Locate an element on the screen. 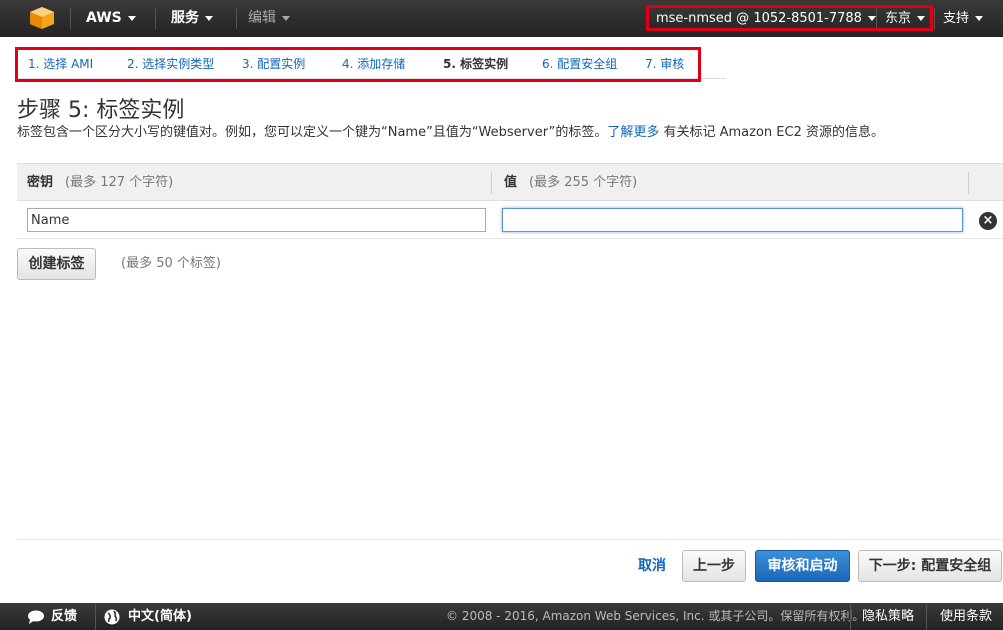 The width and height of the screenshot is (1003, 630). value-header-label: 值 is located at coordinates (511, 182).